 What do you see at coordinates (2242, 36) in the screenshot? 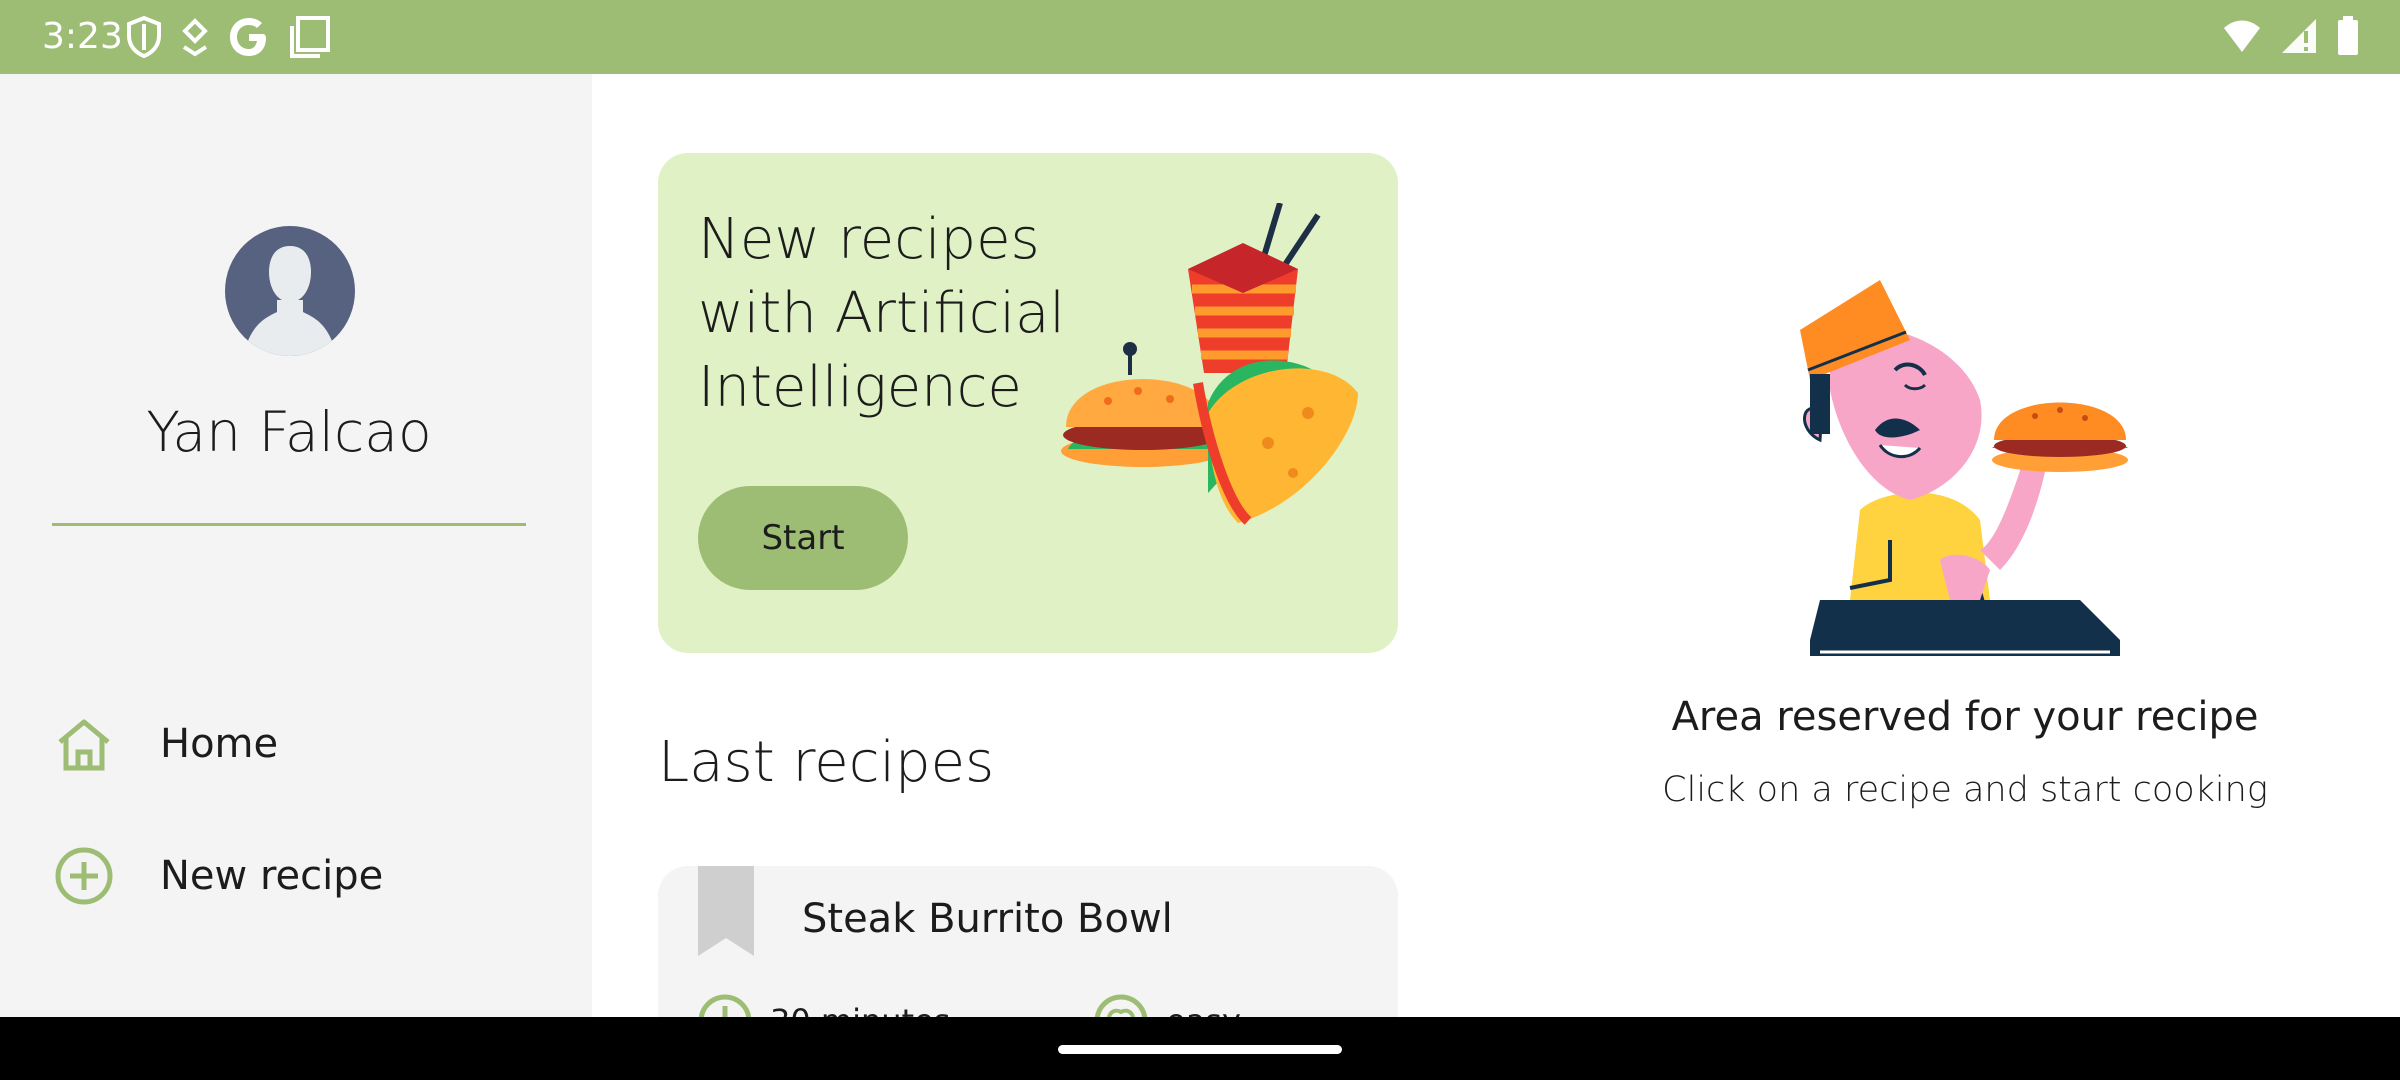
I see `wifi-icon` at bounding box center [2242, 36].